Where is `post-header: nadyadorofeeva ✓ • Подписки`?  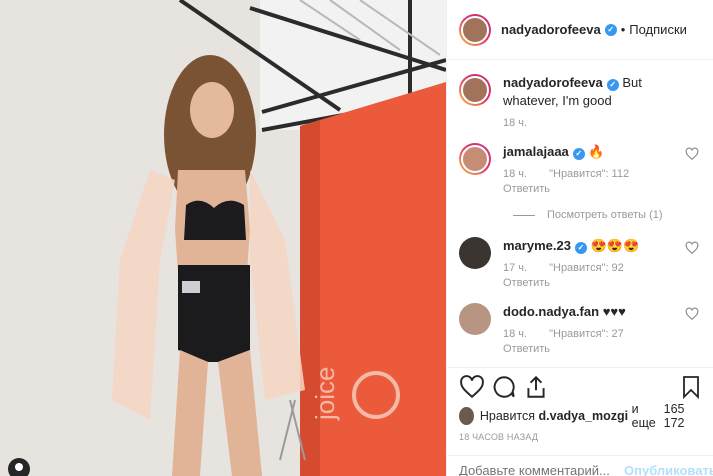 post-header: nadyadorofeeva ✓ • Подписки is located at coordinates (580, 30).